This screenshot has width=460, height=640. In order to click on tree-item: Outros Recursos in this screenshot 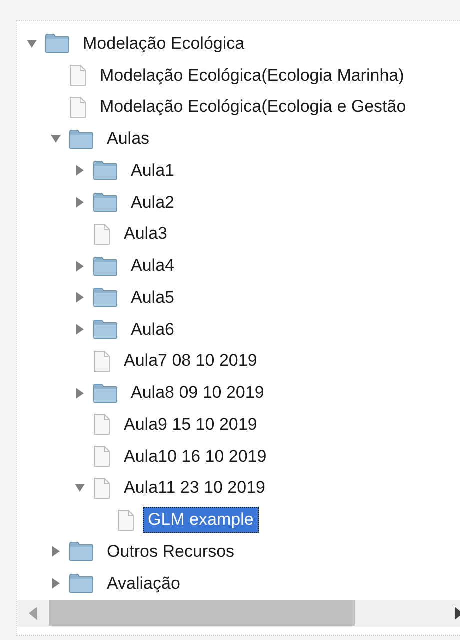, I will do `click(171, 551)`.